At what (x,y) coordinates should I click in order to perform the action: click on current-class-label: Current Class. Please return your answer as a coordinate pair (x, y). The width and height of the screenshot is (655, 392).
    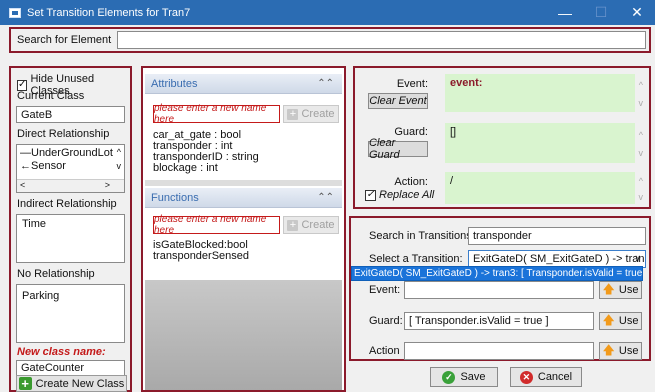
    Looking at the image, I should click on (51, 96).